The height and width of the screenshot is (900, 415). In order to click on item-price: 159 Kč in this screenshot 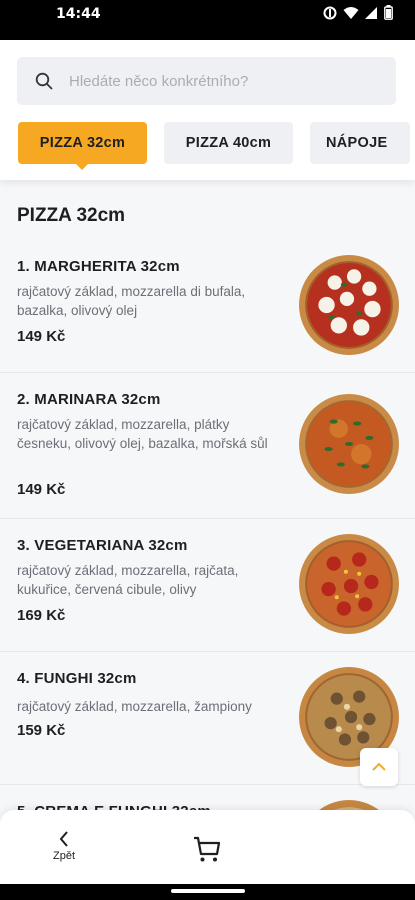, I will do `click(41, 730)`.